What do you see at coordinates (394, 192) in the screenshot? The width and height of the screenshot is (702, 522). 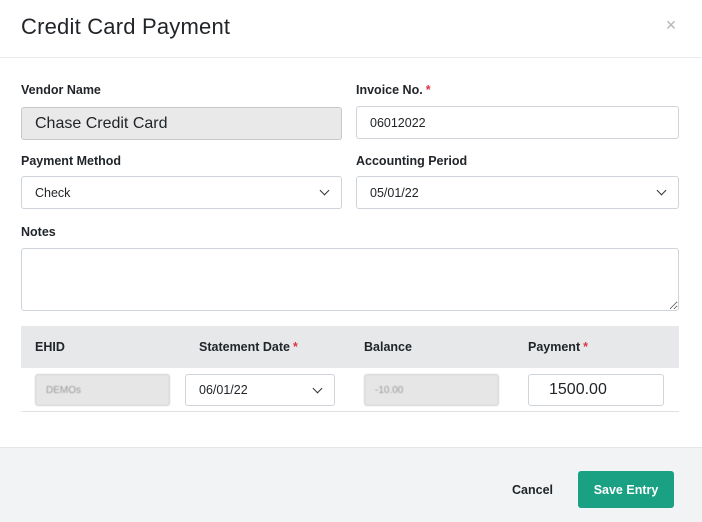 I see `accounting-period-value: 05/01/22` at bounding box center [394, 192].